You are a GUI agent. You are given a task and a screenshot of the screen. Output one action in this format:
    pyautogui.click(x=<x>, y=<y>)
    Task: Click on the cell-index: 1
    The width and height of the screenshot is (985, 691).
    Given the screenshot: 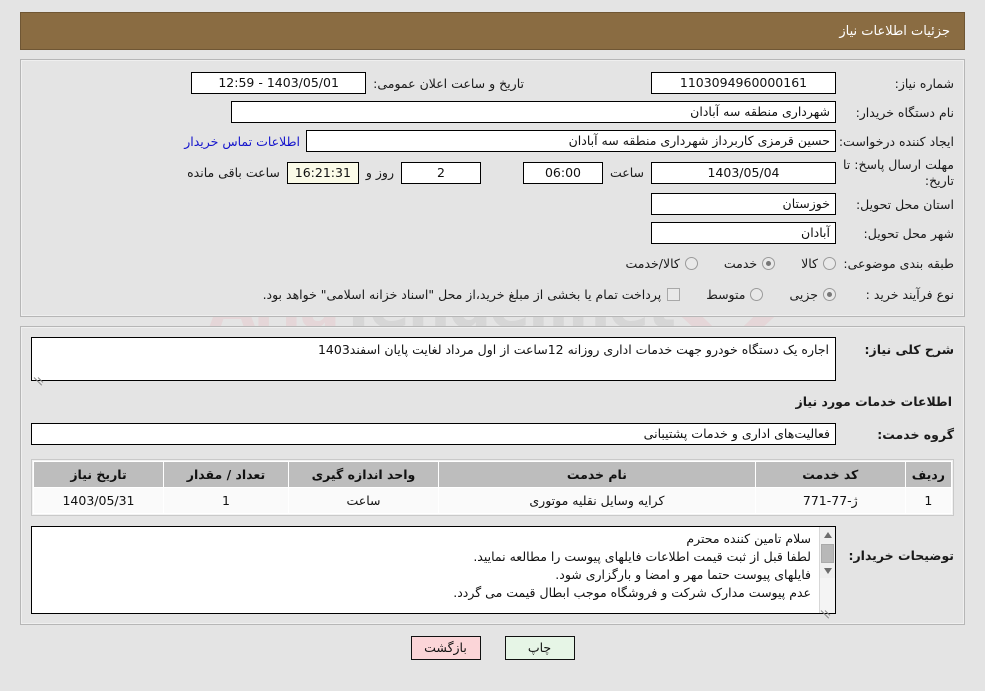 What is the action you would take?
    pyautogui.click(x=928, y=501)
    